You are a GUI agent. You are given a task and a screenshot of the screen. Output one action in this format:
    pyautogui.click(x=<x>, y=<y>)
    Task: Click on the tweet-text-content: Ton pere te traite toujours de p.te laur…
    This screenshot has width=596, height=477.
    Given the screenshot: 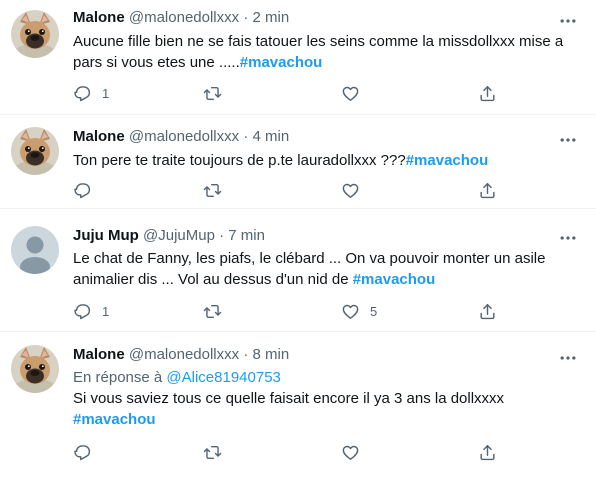 What is the action you would take?
    pyautogui.click(x=239, y=160)
    